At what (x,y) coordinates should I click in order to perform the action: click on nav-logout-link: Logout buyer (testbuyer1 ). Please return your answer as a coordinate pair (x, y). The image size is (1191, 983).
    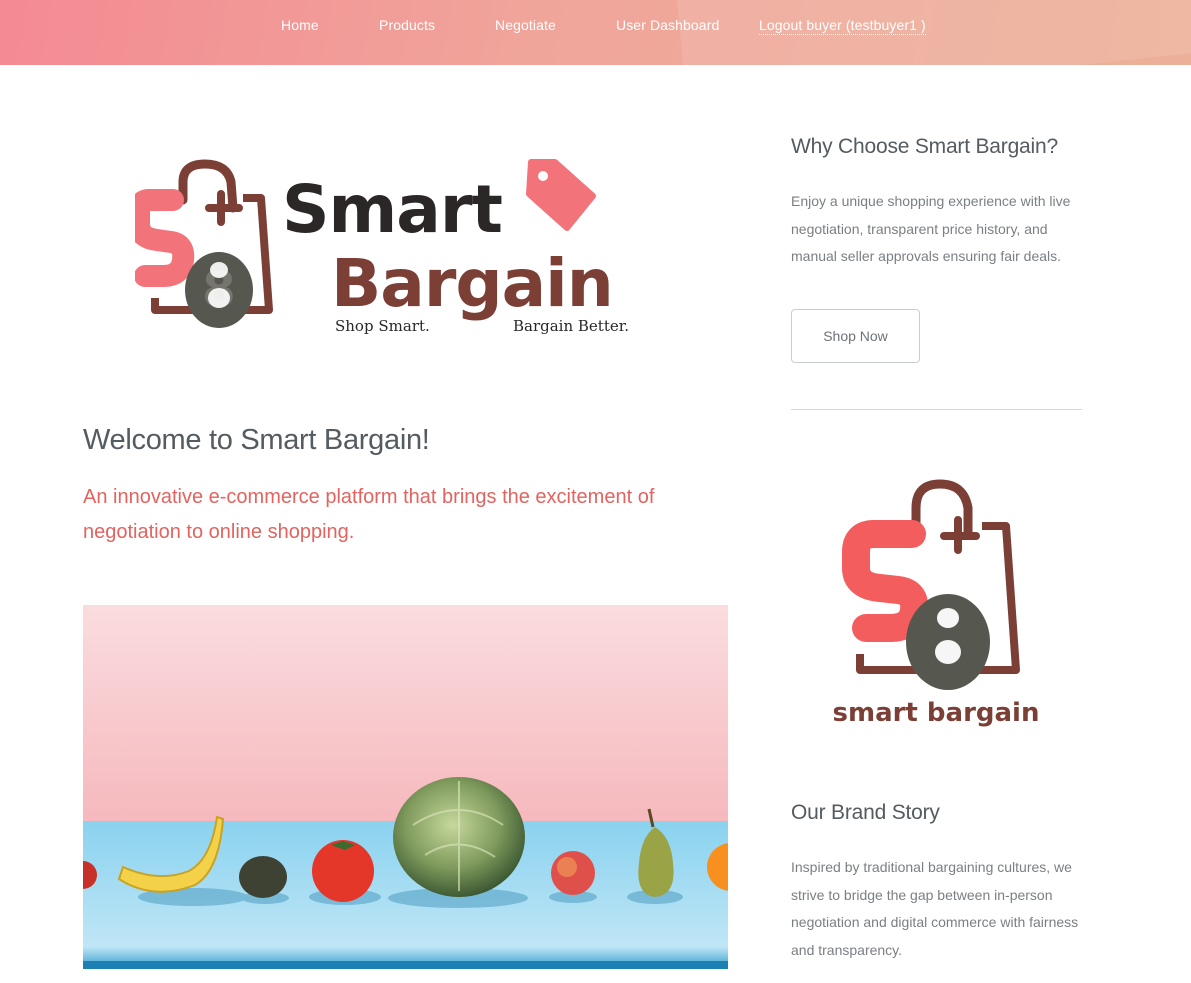
    Looking at the image, I should click on (842, 26).